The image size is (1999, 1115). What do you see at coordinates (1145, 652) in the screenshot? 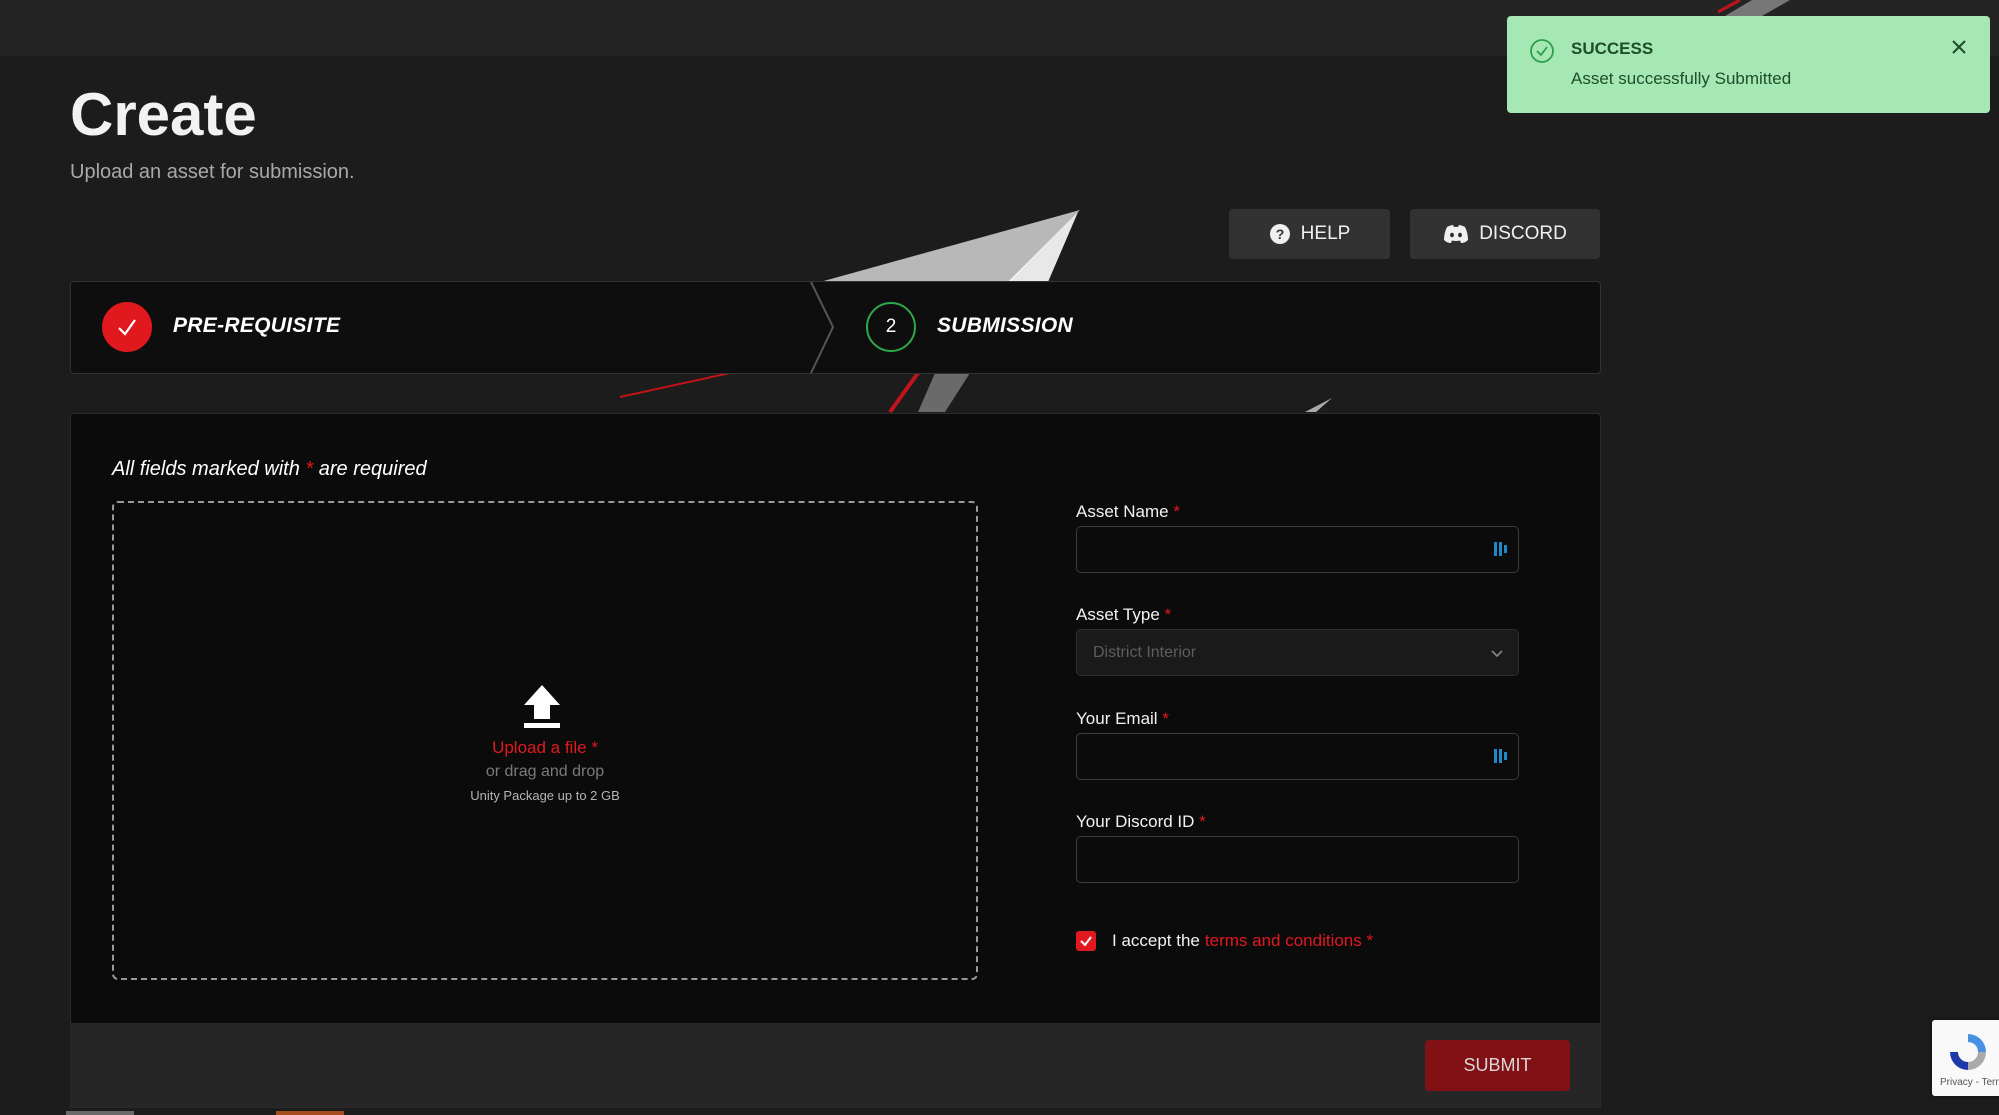
I see `asset-type-value: District Interior` at bounding box center [1145, 652].